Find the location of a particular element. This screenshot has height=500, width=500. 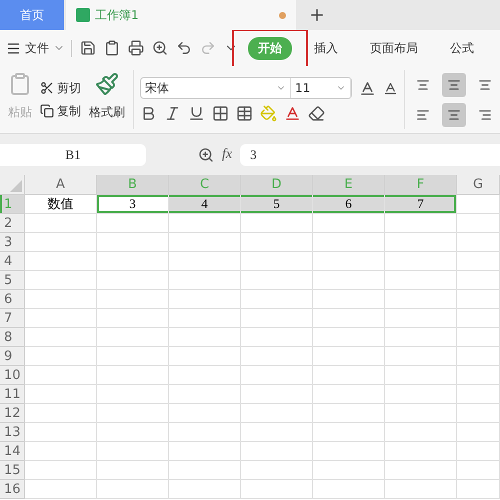

eraser-icon is located at coordinates (316, 113).